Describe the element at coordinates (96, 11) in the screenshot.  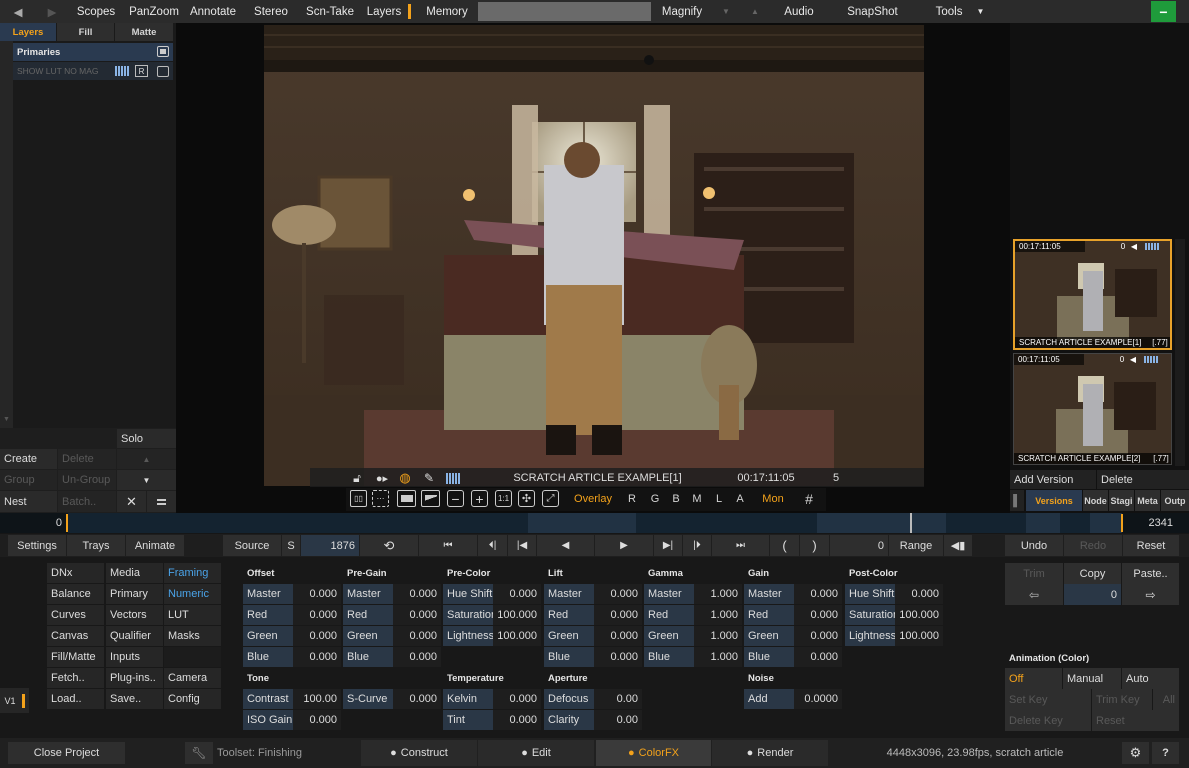
I see `menu-scopes: Scopes` at that location.